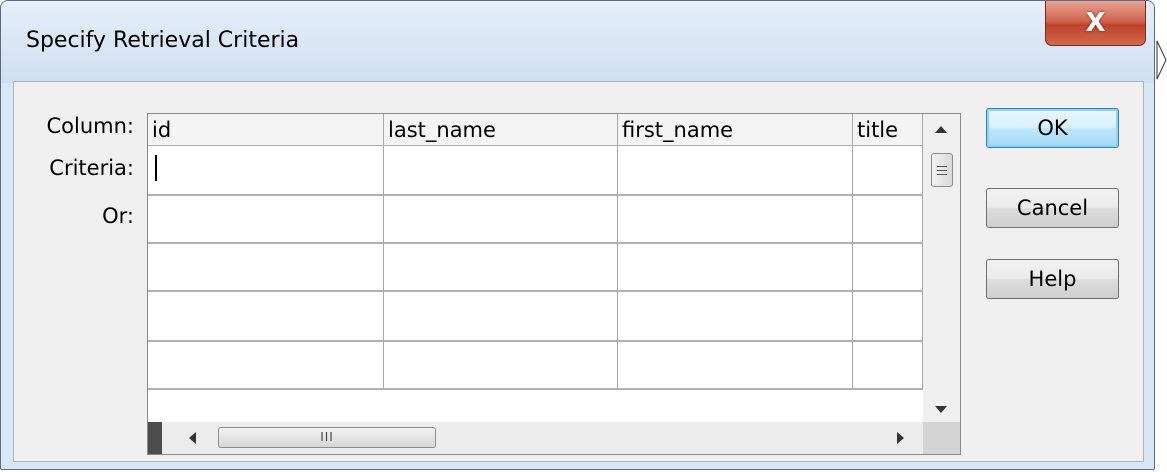 The height and width of the screenshot is (472, 1167). I want to click on dialog-title: Specify Retrieval Criteria, so click(163, 40).